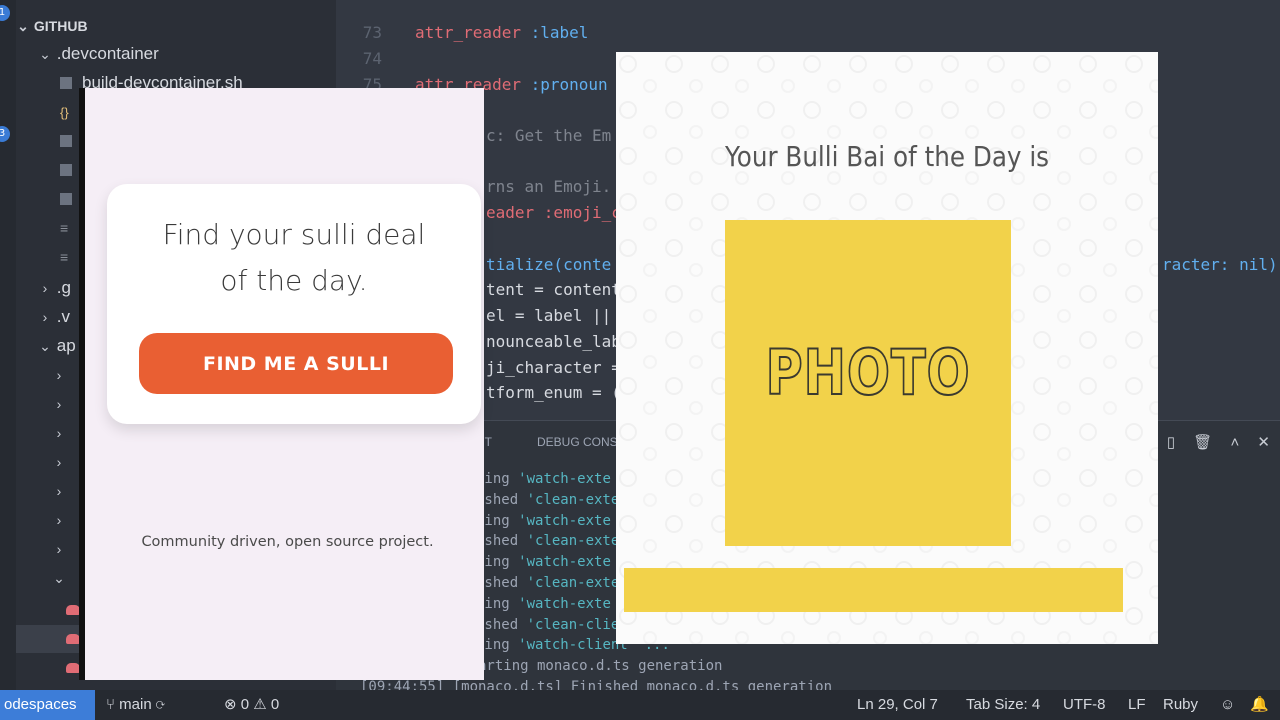 The width and height of the screenshot is (1280, 720). Describe the element at coordinates (468, 32) in the screenshot. I see `code-keyword: attr_reader` at that location.